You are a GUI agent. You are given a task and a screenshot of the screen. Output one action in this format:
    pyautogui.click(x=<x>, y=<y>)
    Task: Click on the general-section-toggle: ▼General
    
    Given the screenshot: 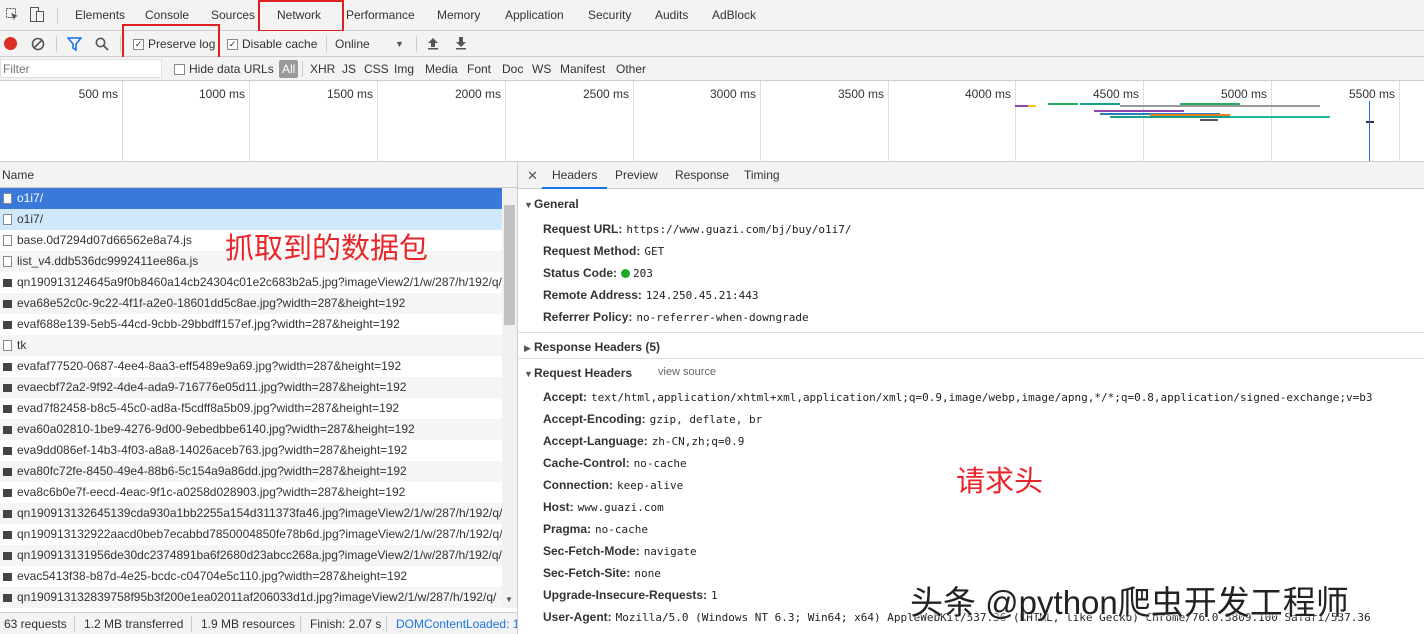 What is the action you would take?
    pyautogui.click(x=551, y=204)
    